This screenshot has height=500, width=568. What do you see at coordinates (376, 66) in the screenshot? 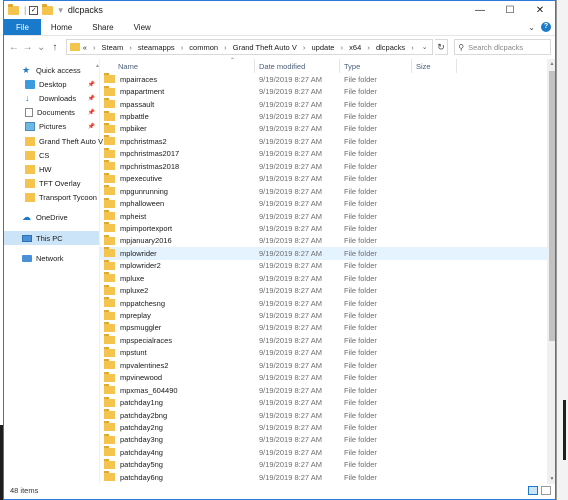
I see `column-header-type: Type` at bounding box center [376, 66].